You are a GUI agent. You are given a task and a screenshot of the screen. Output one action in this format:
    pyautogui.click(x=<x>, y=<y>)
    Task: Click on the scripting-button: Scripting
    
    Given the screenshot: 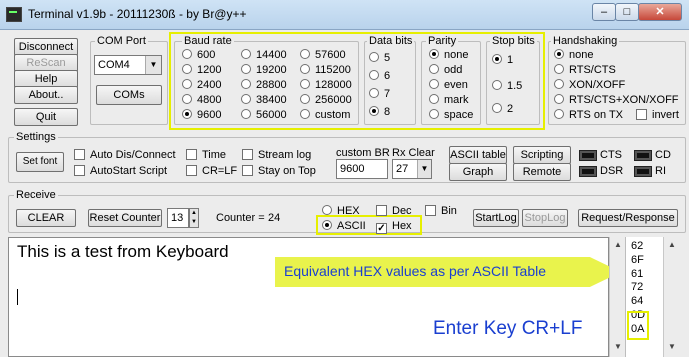 What is the action you would take?
    pyautogui.click(x=542, y=155)
    